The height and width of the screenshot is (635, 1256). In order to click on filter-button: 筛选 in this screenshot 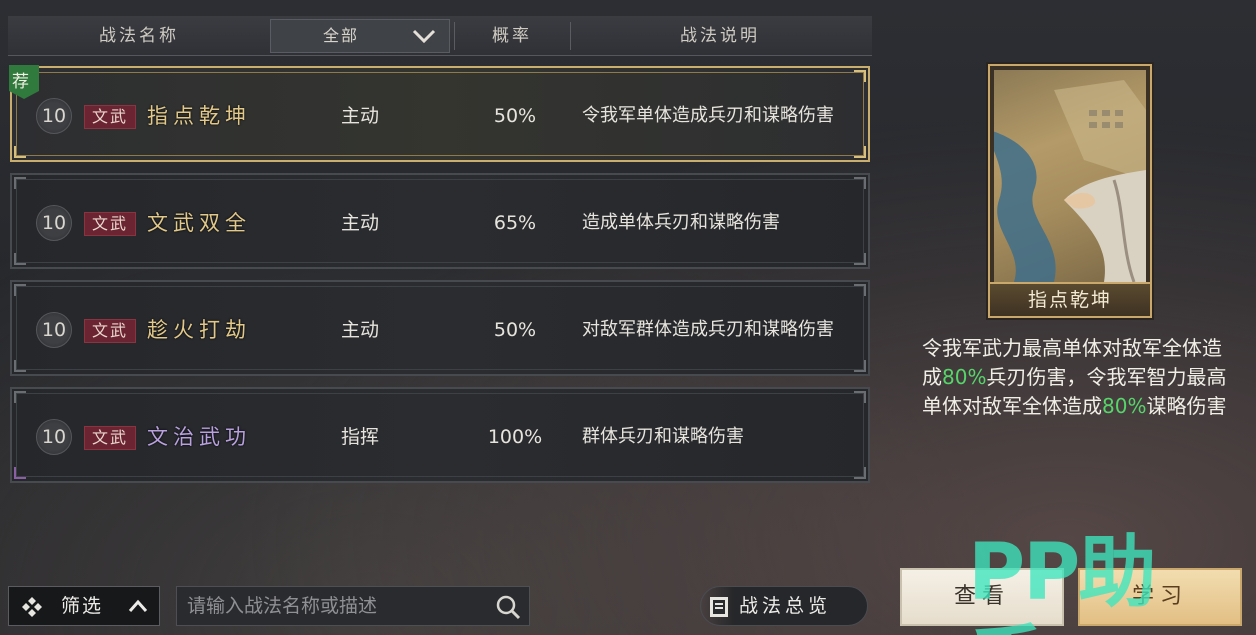, I will do `click(84, 606)`.